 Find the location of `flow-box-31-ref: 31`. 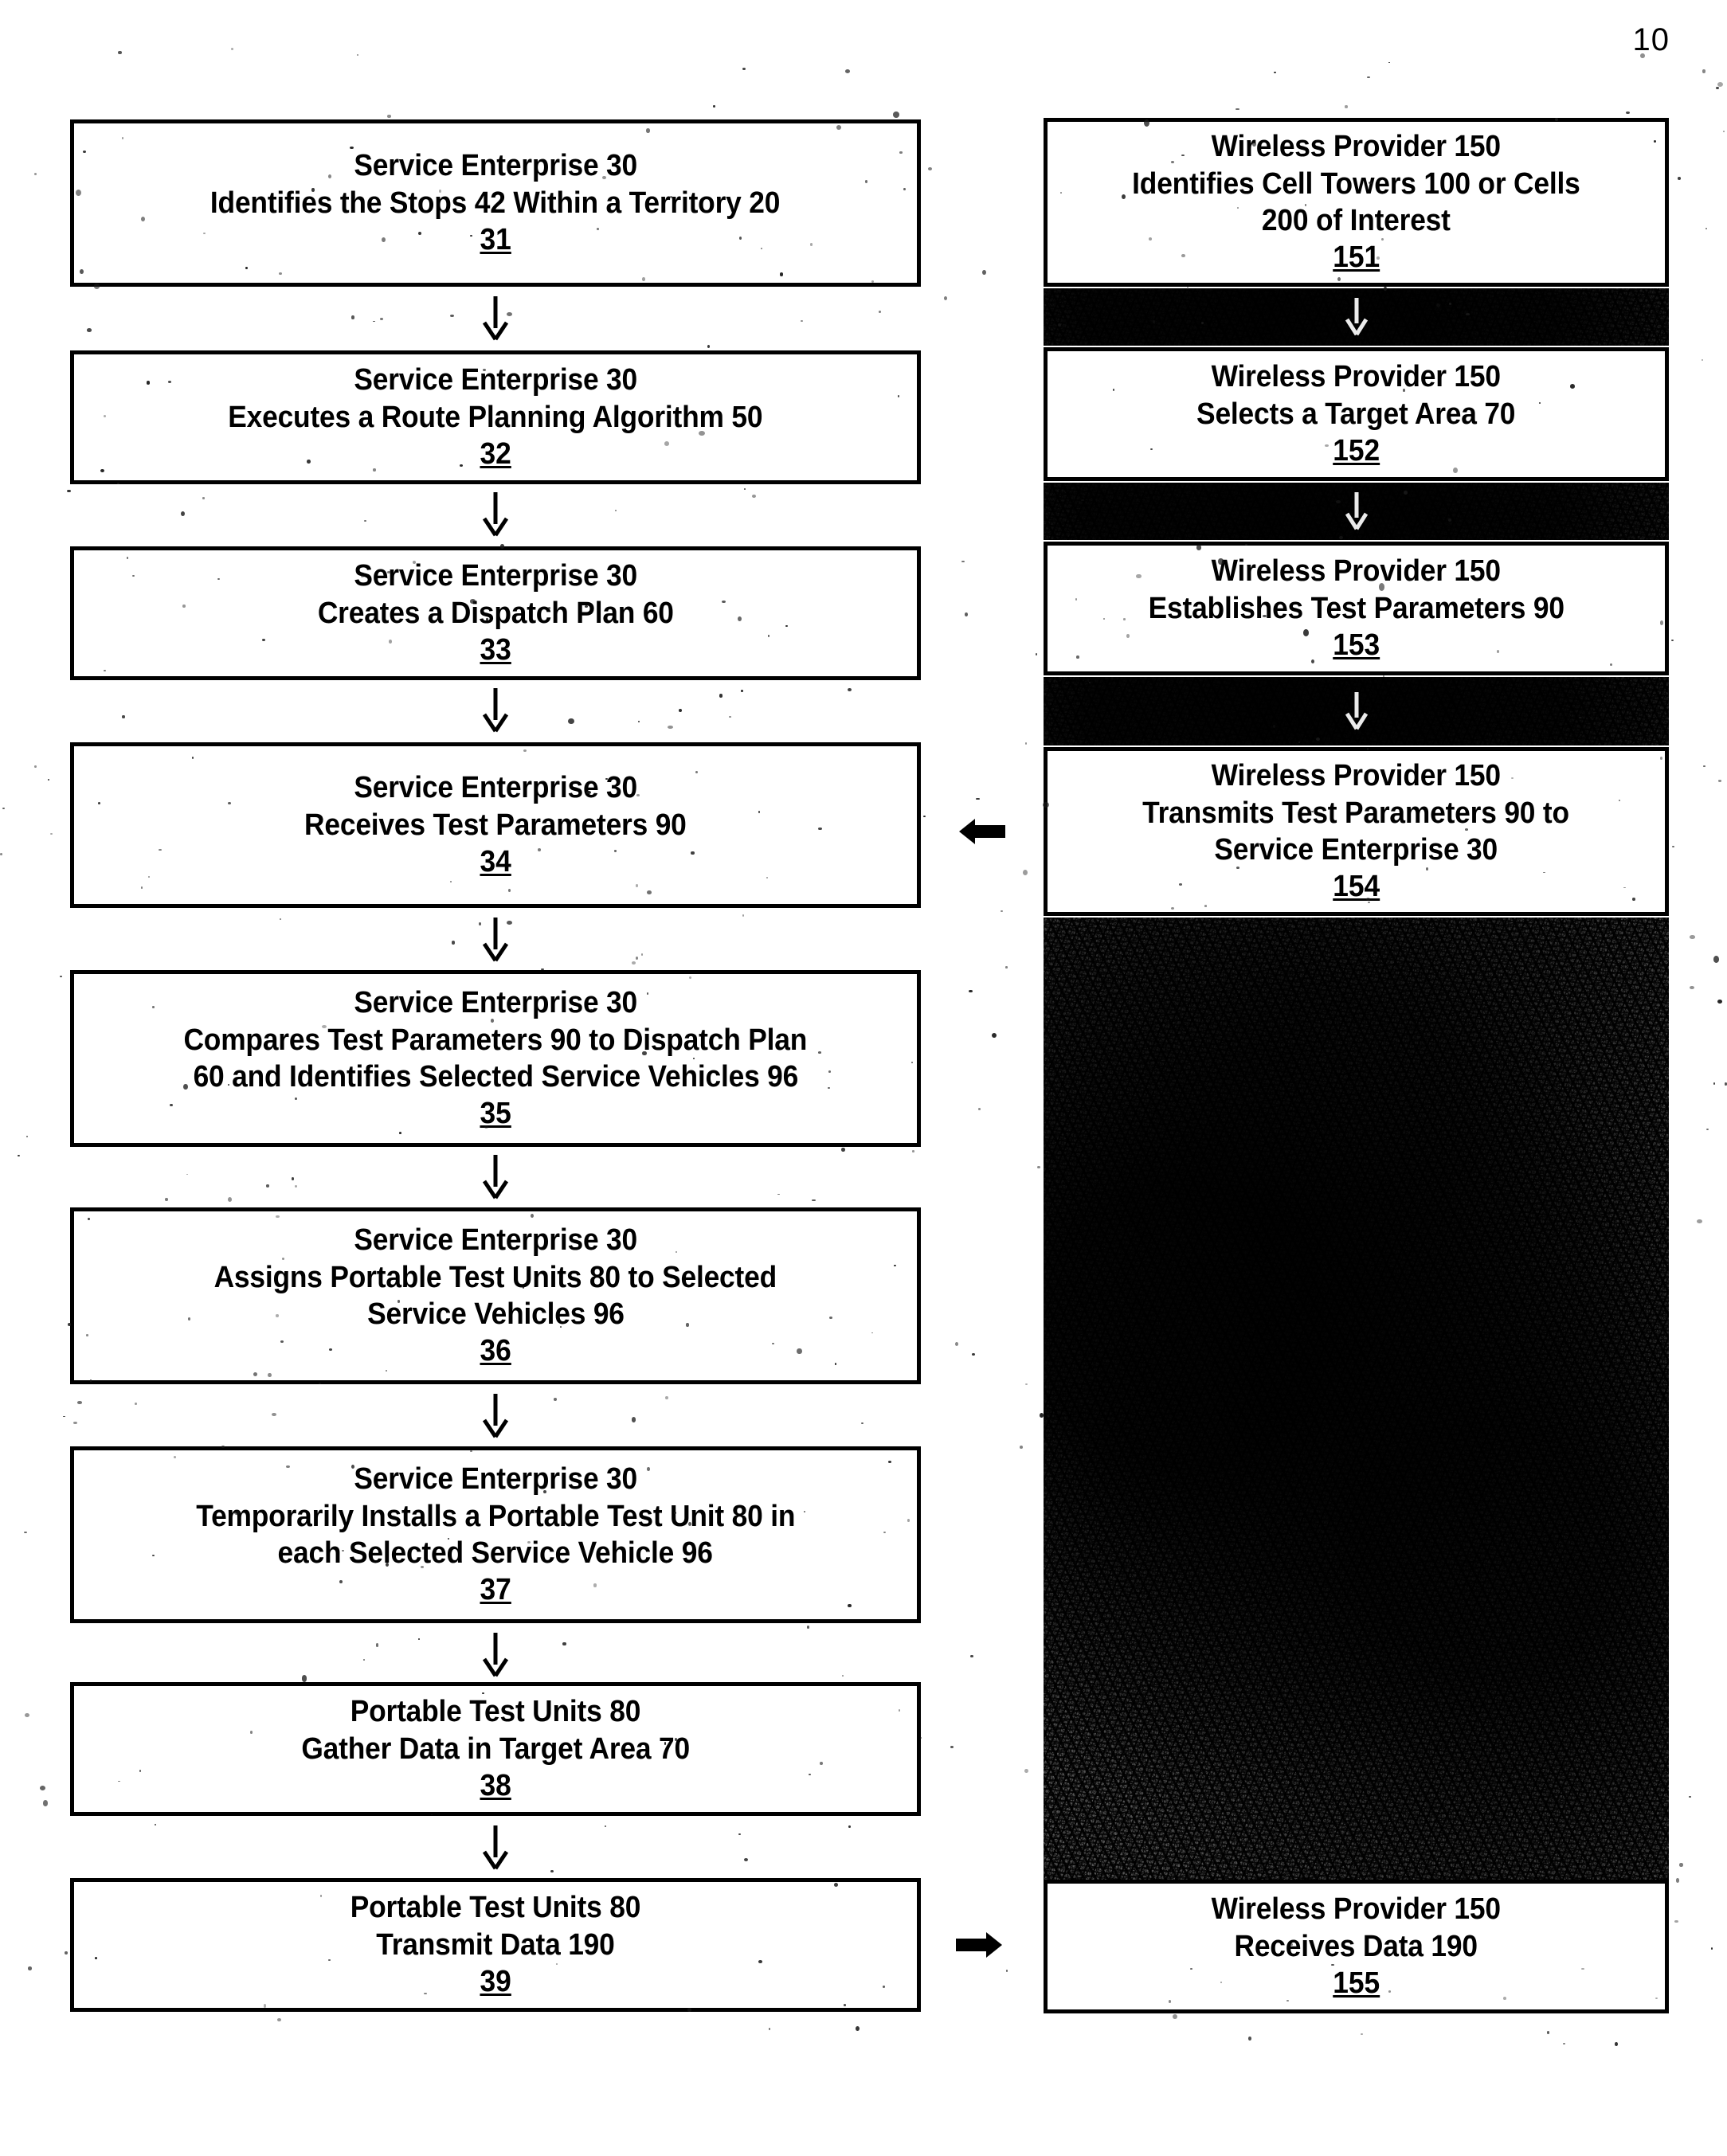

flow-box-31-ref: 31 is located at coordinates (495, 240).